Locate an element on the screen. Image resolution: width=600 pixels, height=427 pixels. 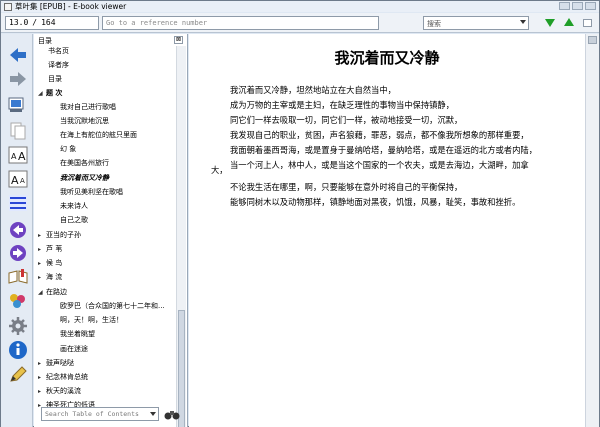
toc-item-label: 纪念林肯总统 is located at coordinates (67, 377).